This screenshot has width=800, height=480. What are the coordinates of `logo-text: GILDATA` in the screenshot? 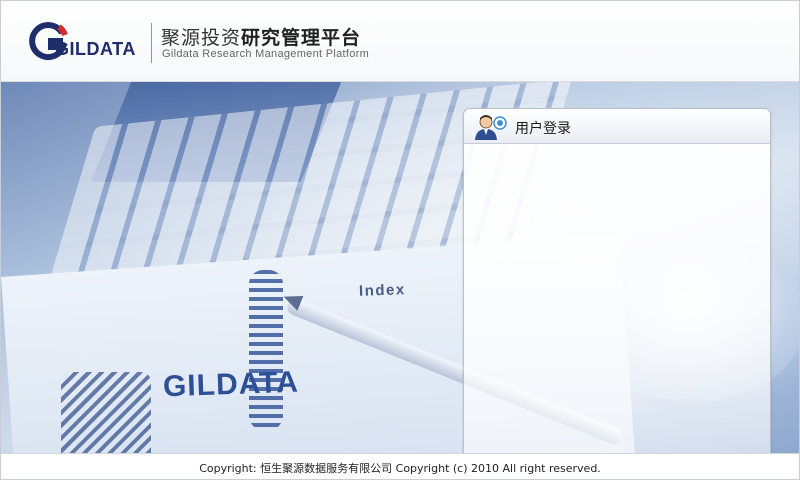 It's located at (95, 49).